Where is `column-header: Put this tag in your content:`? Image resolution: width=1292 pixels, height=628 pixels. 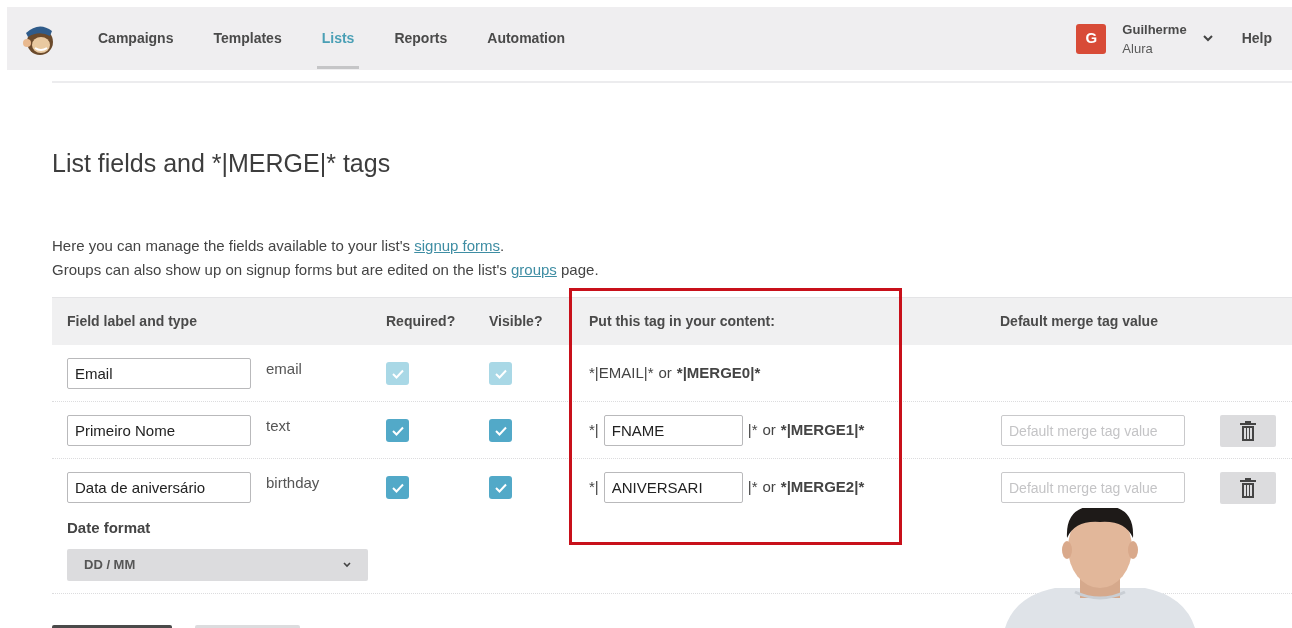 column-header: Put this tag in your content: is located at coordinates (682, 321).